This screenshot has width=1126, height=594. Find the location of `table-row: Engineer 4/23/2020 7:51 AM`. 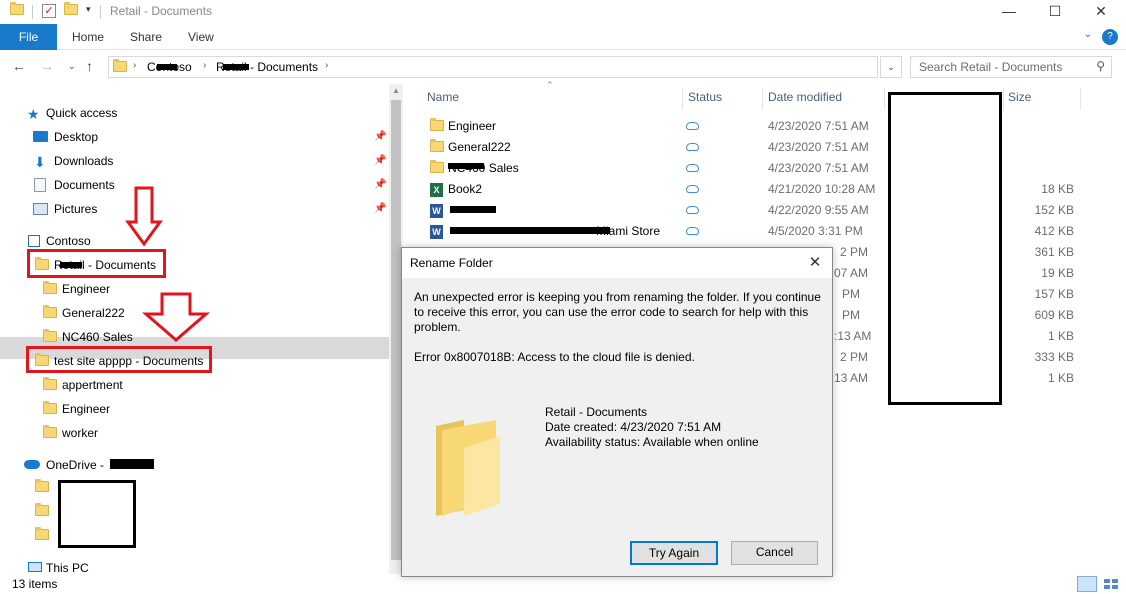

table-row: Engineer 4/23/2020 7:51 AM is located at coordinates (768, 126).